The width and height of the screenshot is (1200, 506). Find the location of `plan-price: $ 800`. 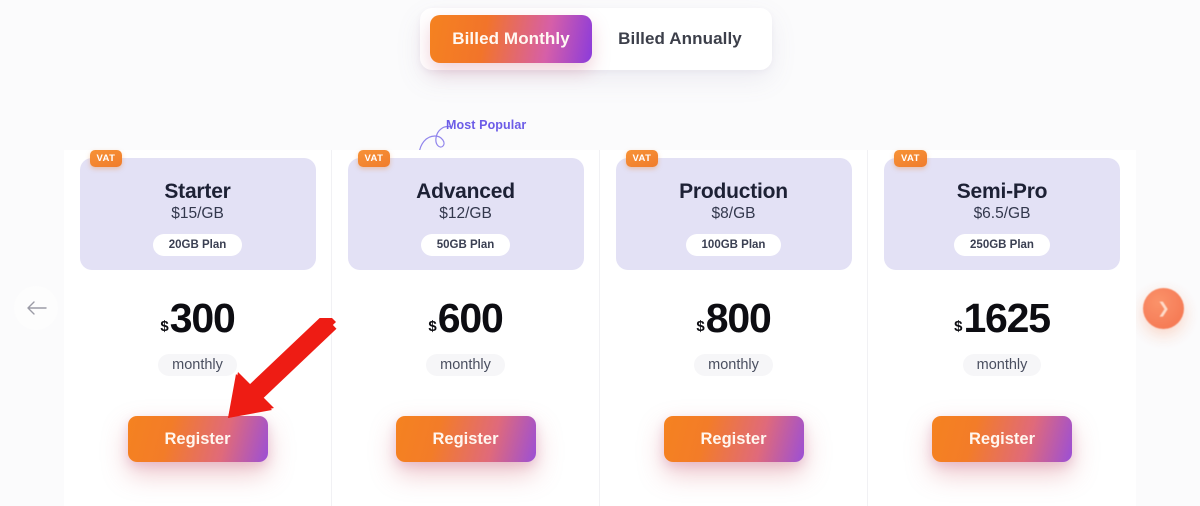

plan-price: $ 800 is located at coordinates (734, 318).